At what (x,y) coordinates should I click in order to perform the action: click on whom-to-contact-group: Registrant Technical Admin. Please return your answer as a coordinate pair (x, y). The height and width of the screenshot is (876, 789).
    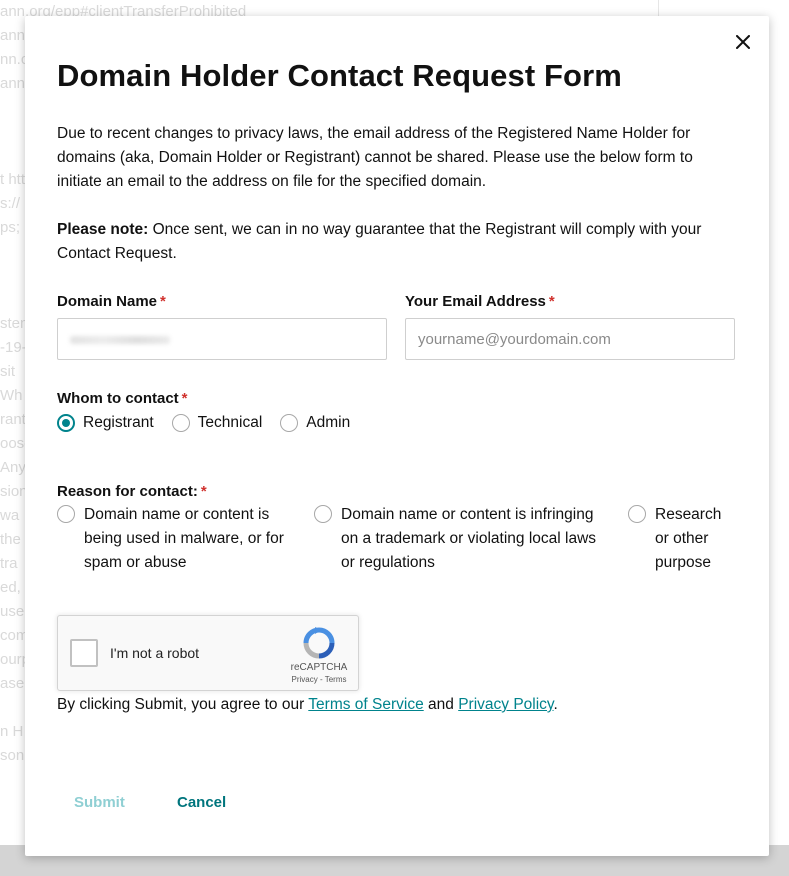
    Looking at the image, I should click on (212, 423).